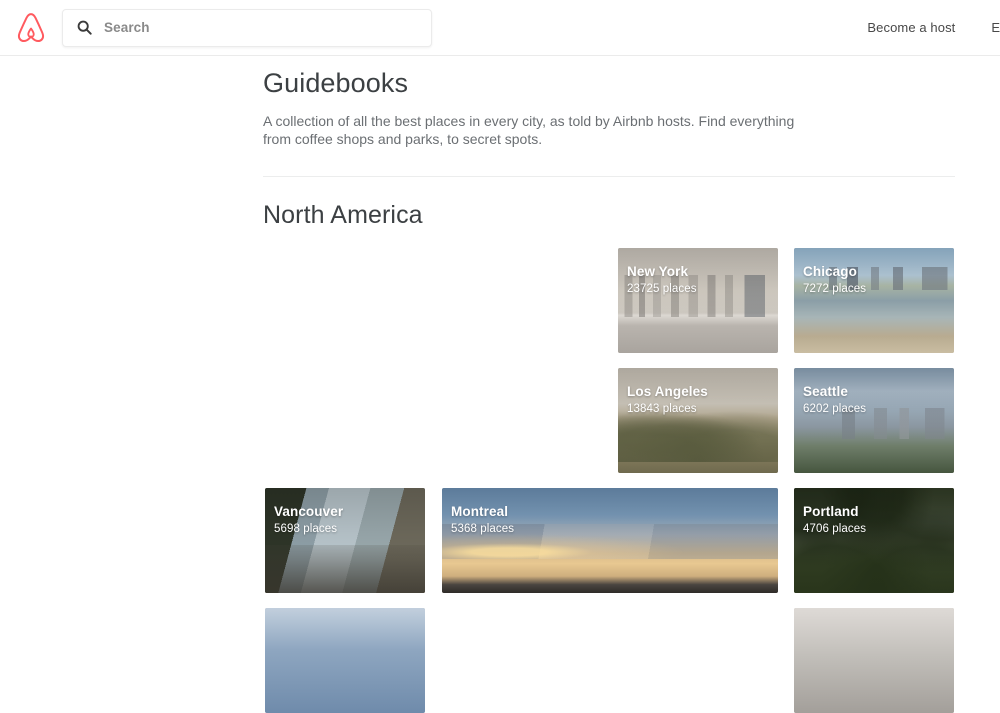 This screenshot has width=1000, height=713. I want to click on card-city-name: Portland, so click(831, 511).